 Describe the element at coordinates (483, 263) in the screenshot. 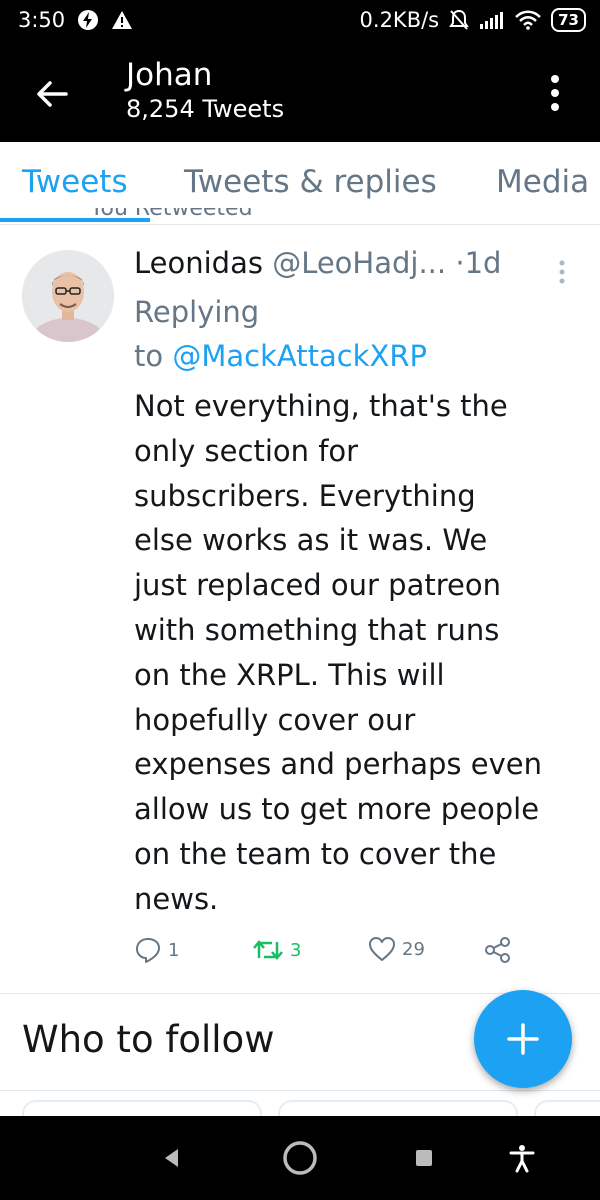

I see `tweet-time: 1d` at that location.